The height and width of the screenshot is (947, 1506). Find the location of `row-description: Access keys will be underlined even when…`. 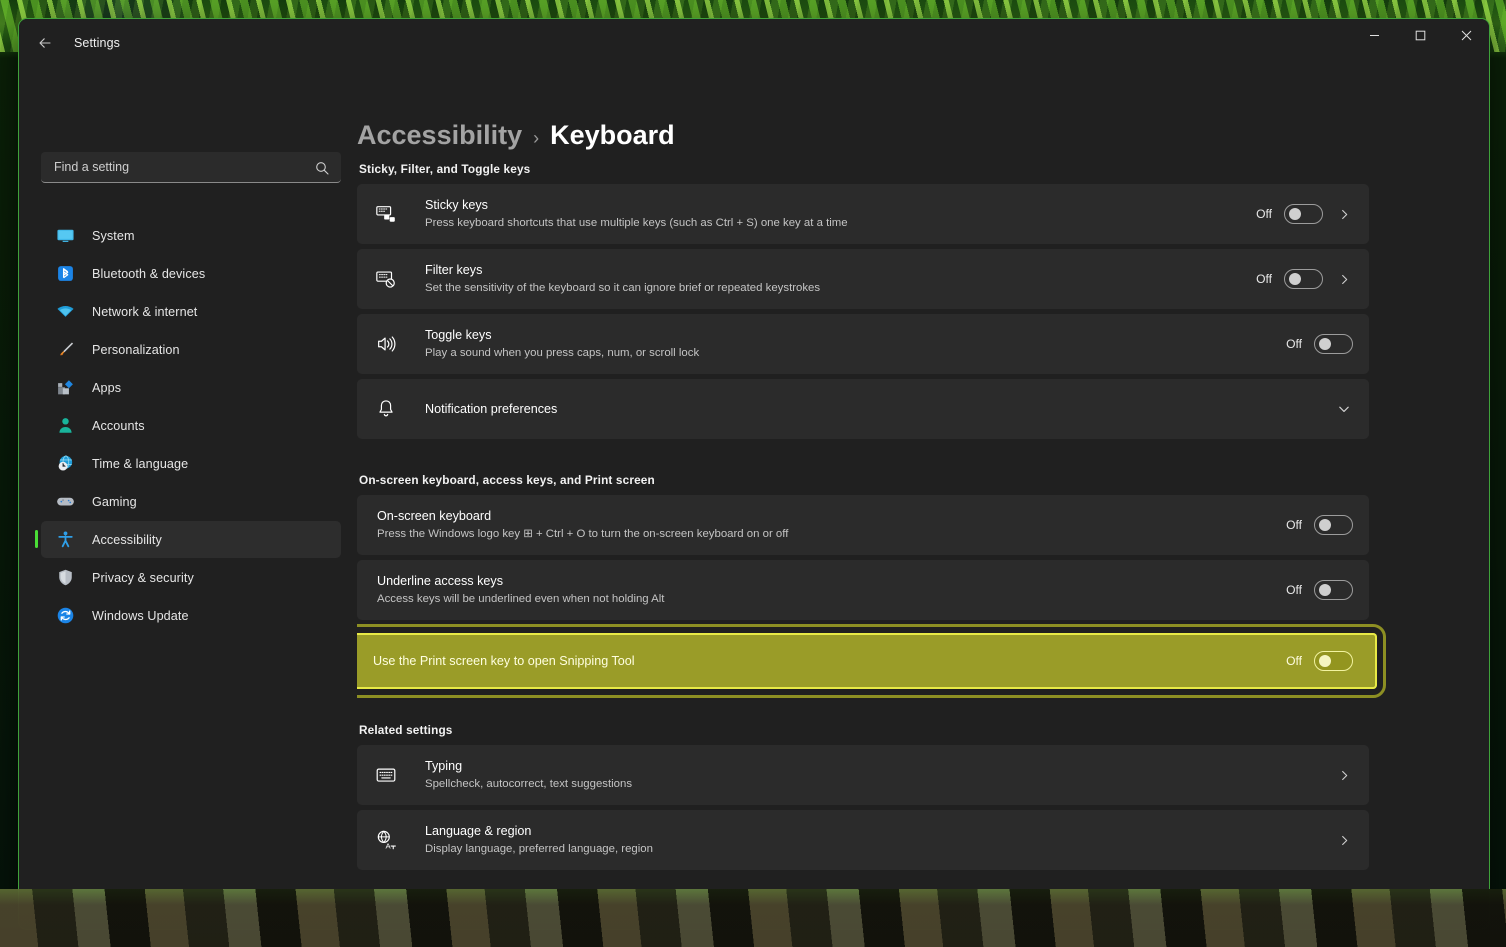

row-description: Access keys will be underlined even when… is located at coordinates (521, 598).